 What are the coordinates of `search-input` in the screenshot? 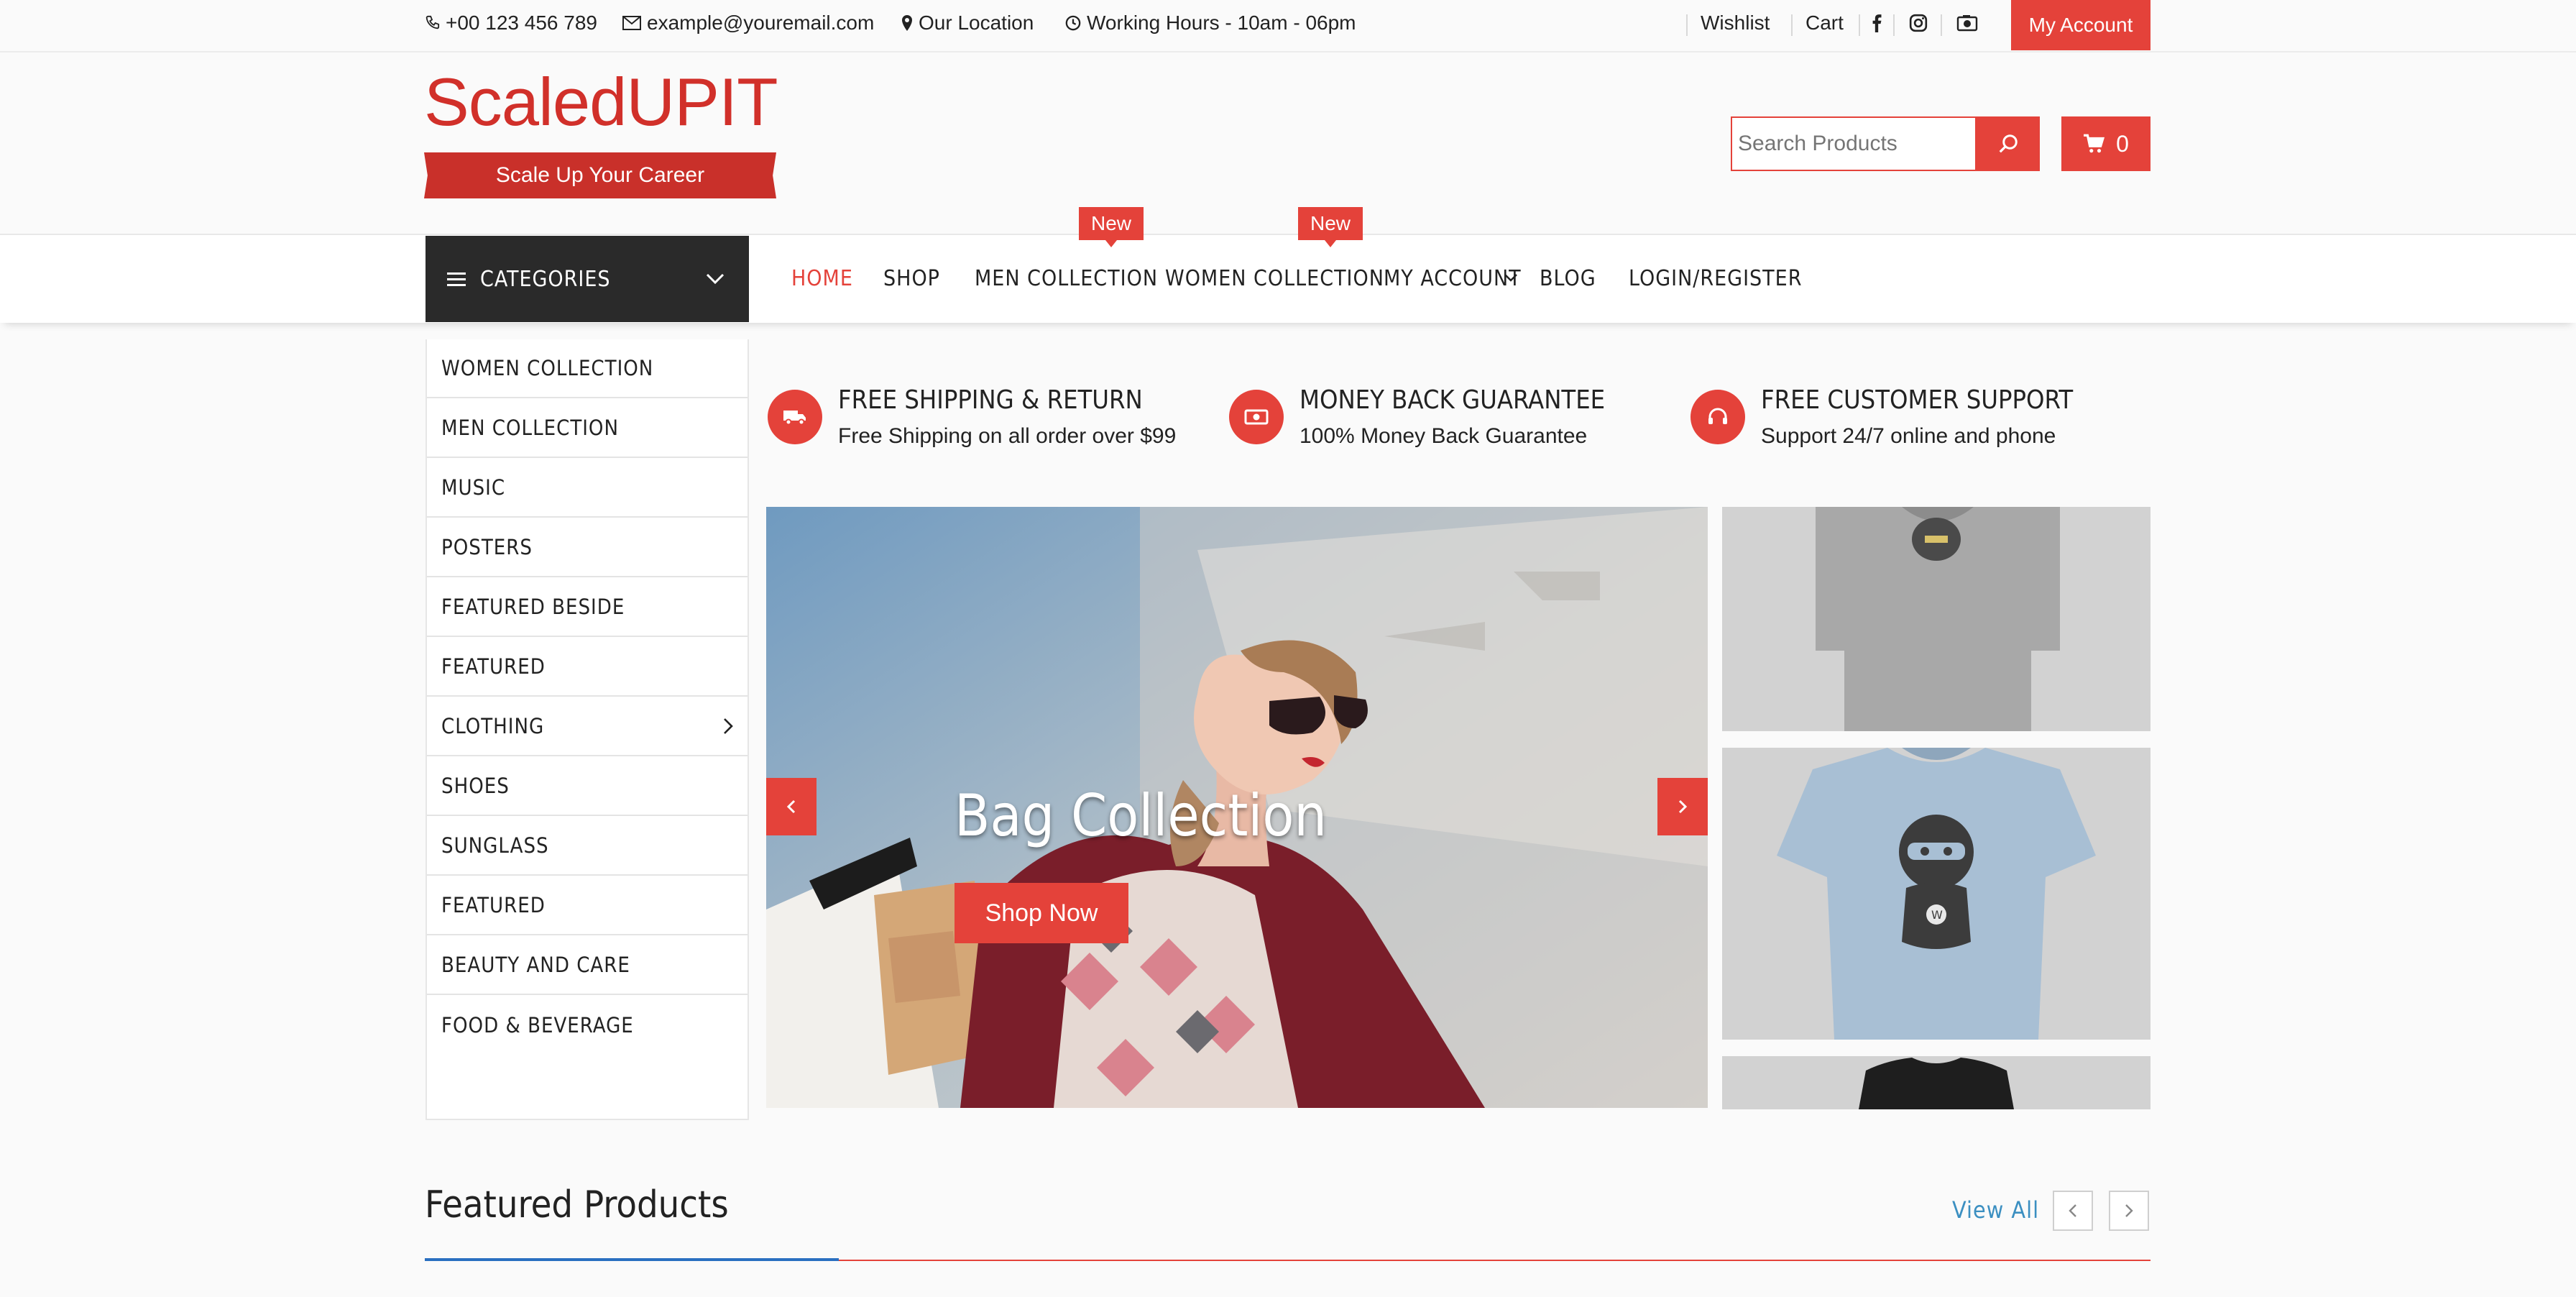 It's located at (1853, 144).